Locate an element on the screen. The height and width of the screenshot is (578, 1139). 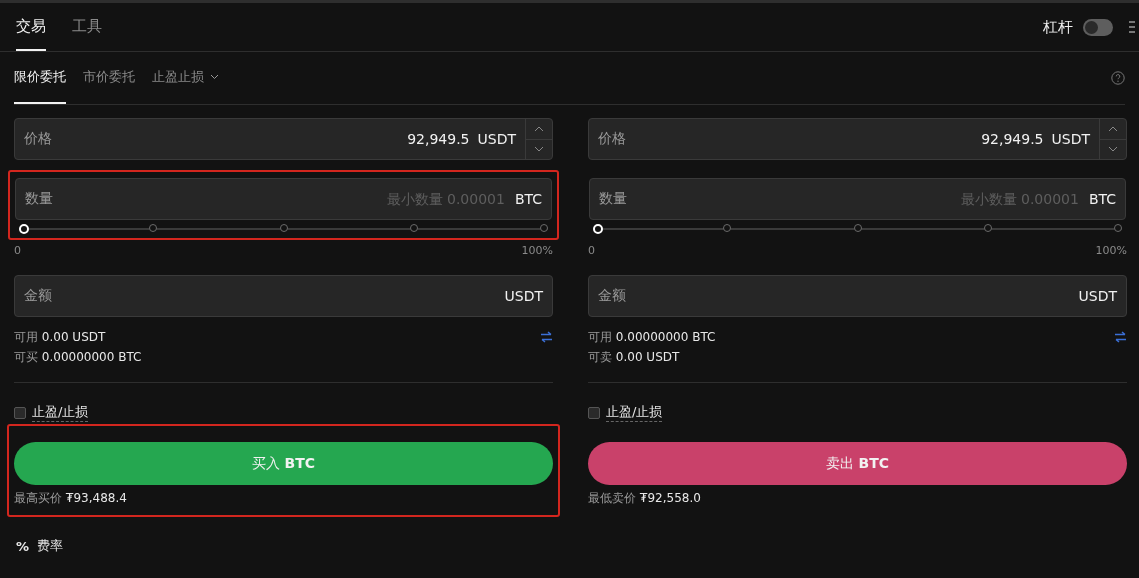
help-icon is located at coordinates (1118, 78).